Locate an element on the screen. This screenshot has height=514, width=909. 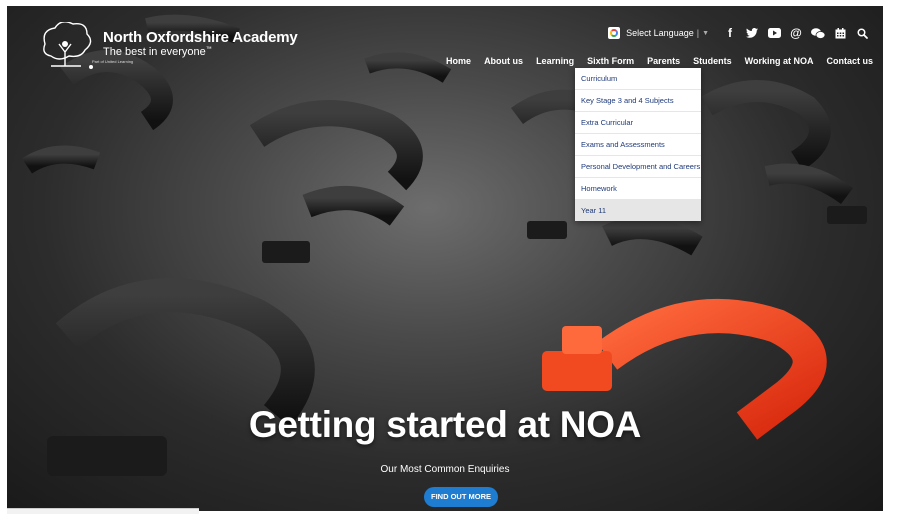
dropdown-item-year-11: Year 11 is located at coordinates (638, 210).